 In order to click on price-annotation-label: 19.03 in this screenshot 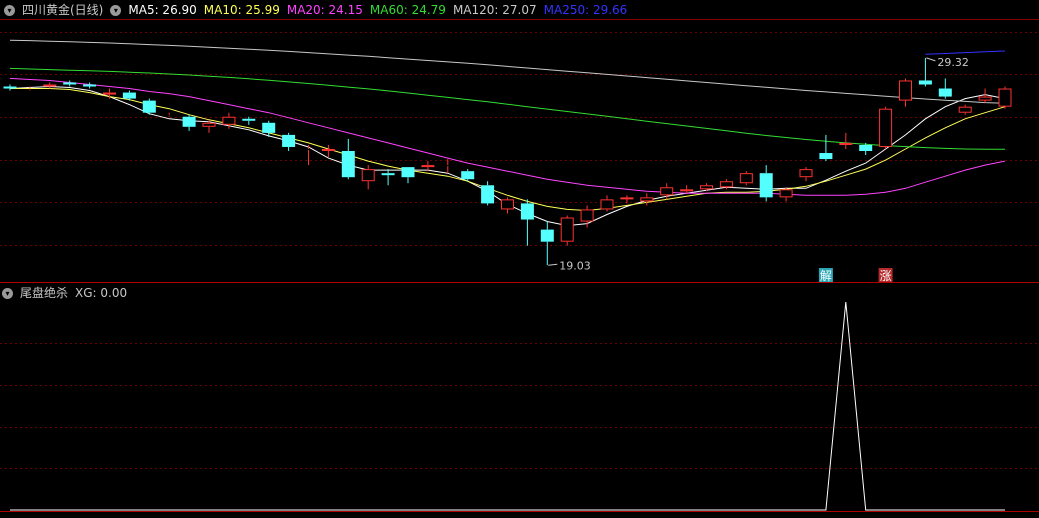, I will do `click(575, 265)`.